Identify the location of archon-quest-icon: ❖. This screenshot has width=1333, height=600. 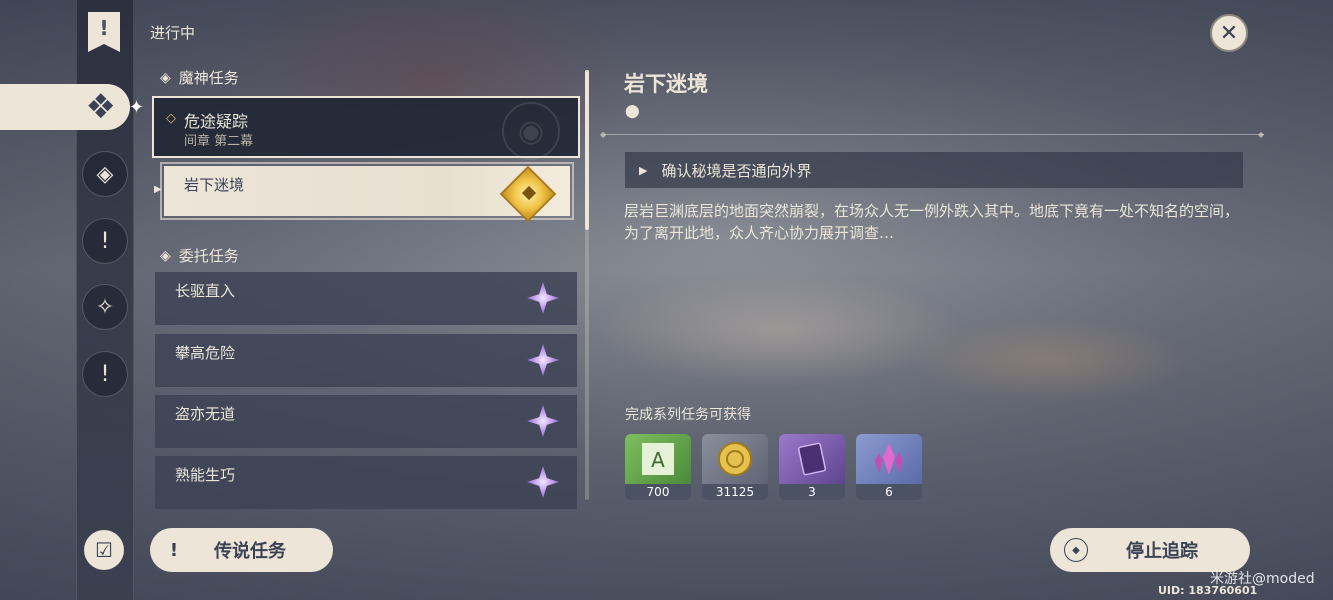
(100, 107).